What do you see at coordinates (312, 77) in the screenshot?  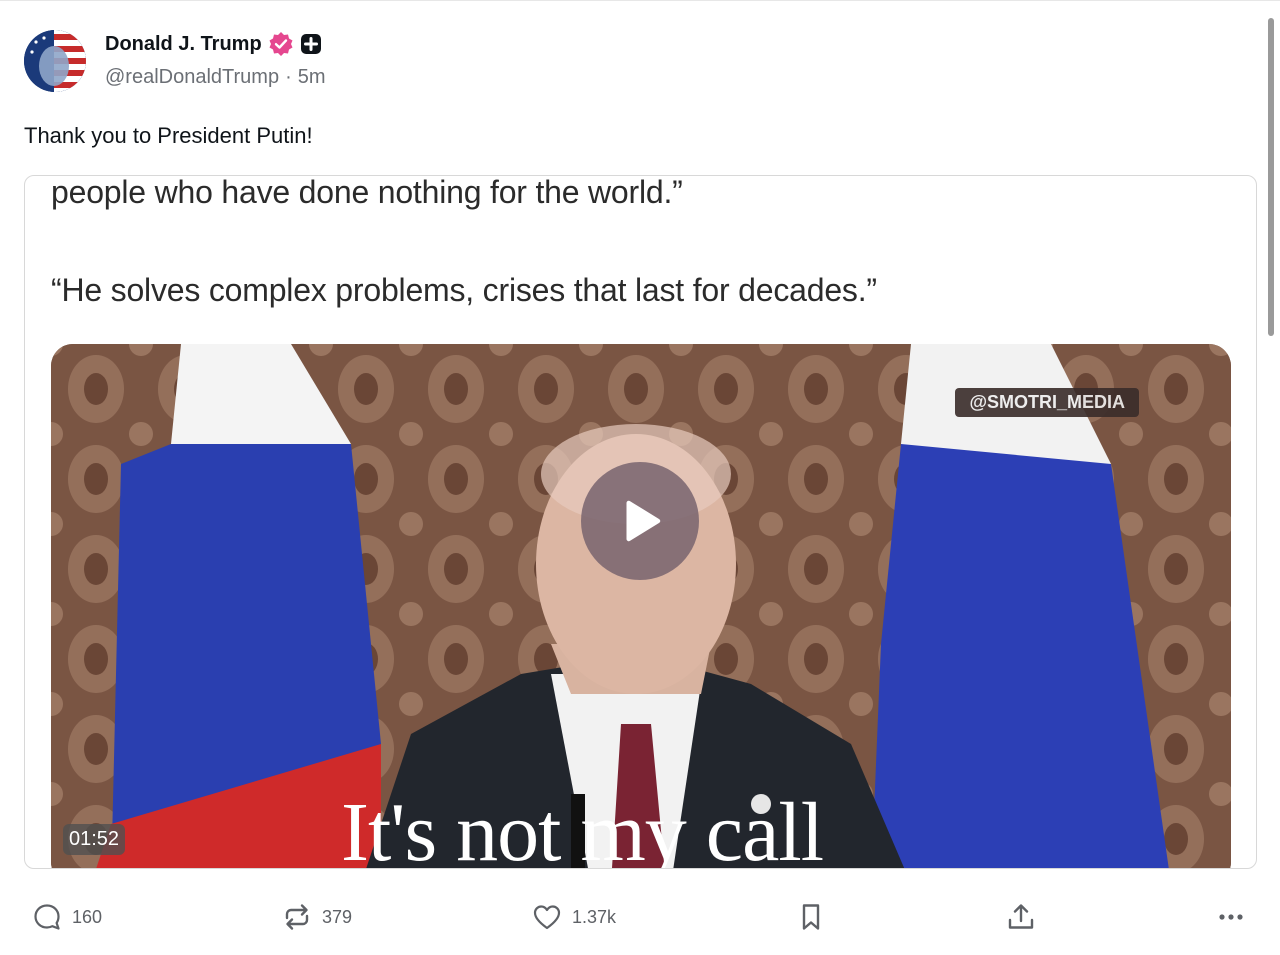 I see `post-timestamp: 5m` at bounding box center [312, 77].